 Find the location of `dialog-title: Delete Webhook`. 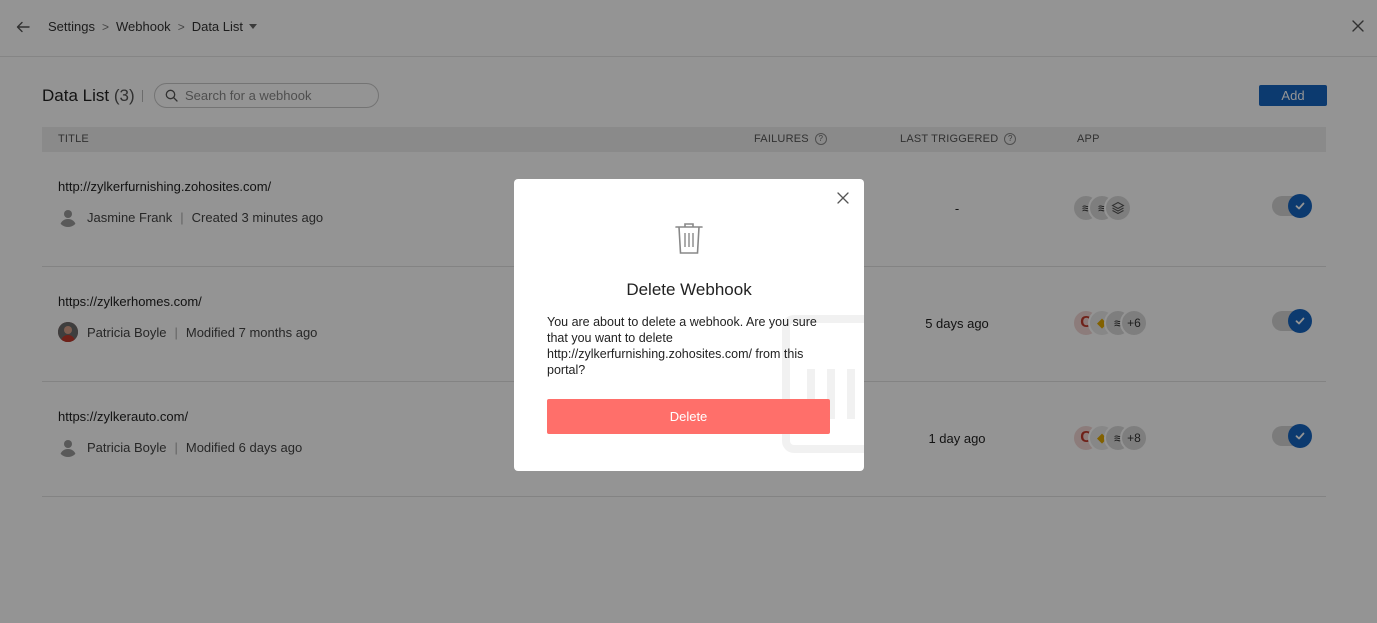

dialog-title: Delete Webhook is located at coordinates (689, 289).